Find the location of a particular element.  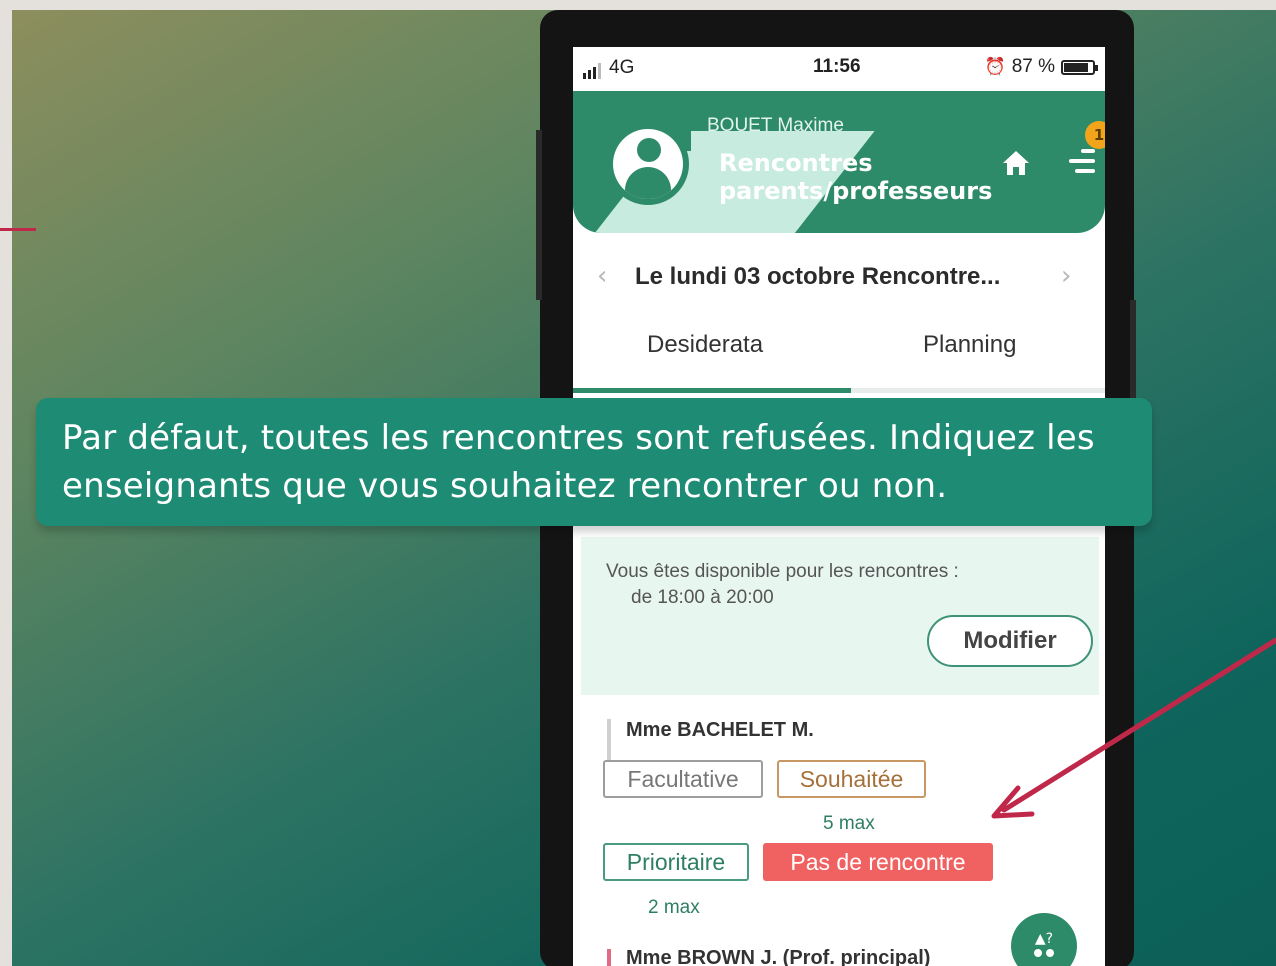

user-name: BOUET Maxime is located at coordinates (775, 125).